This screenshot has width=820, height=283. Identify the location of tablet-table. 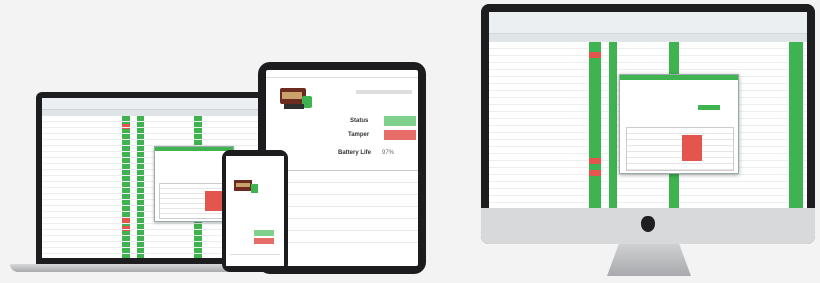
(351, 208).